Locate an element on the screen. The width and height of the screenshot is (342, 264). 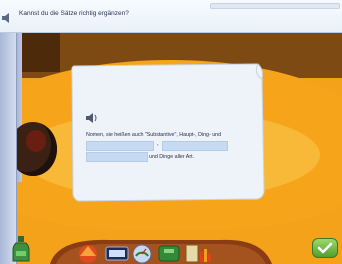
checkmark-icon is located at coordinates (325, 248).